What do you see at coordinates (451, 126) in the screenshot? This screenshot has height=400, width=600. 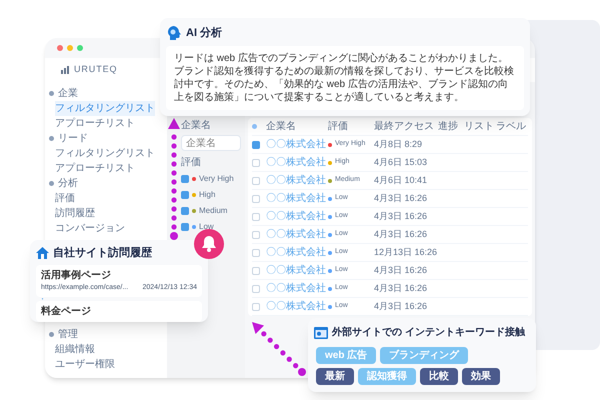 I see `column-header: 進捗` at bounding box center [451, 126].